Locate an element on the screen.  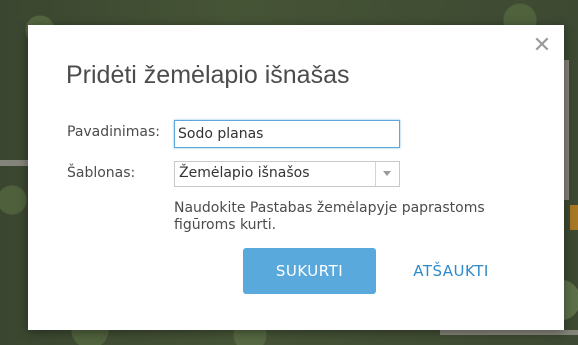
name-input is located at coordinates (287, 134).